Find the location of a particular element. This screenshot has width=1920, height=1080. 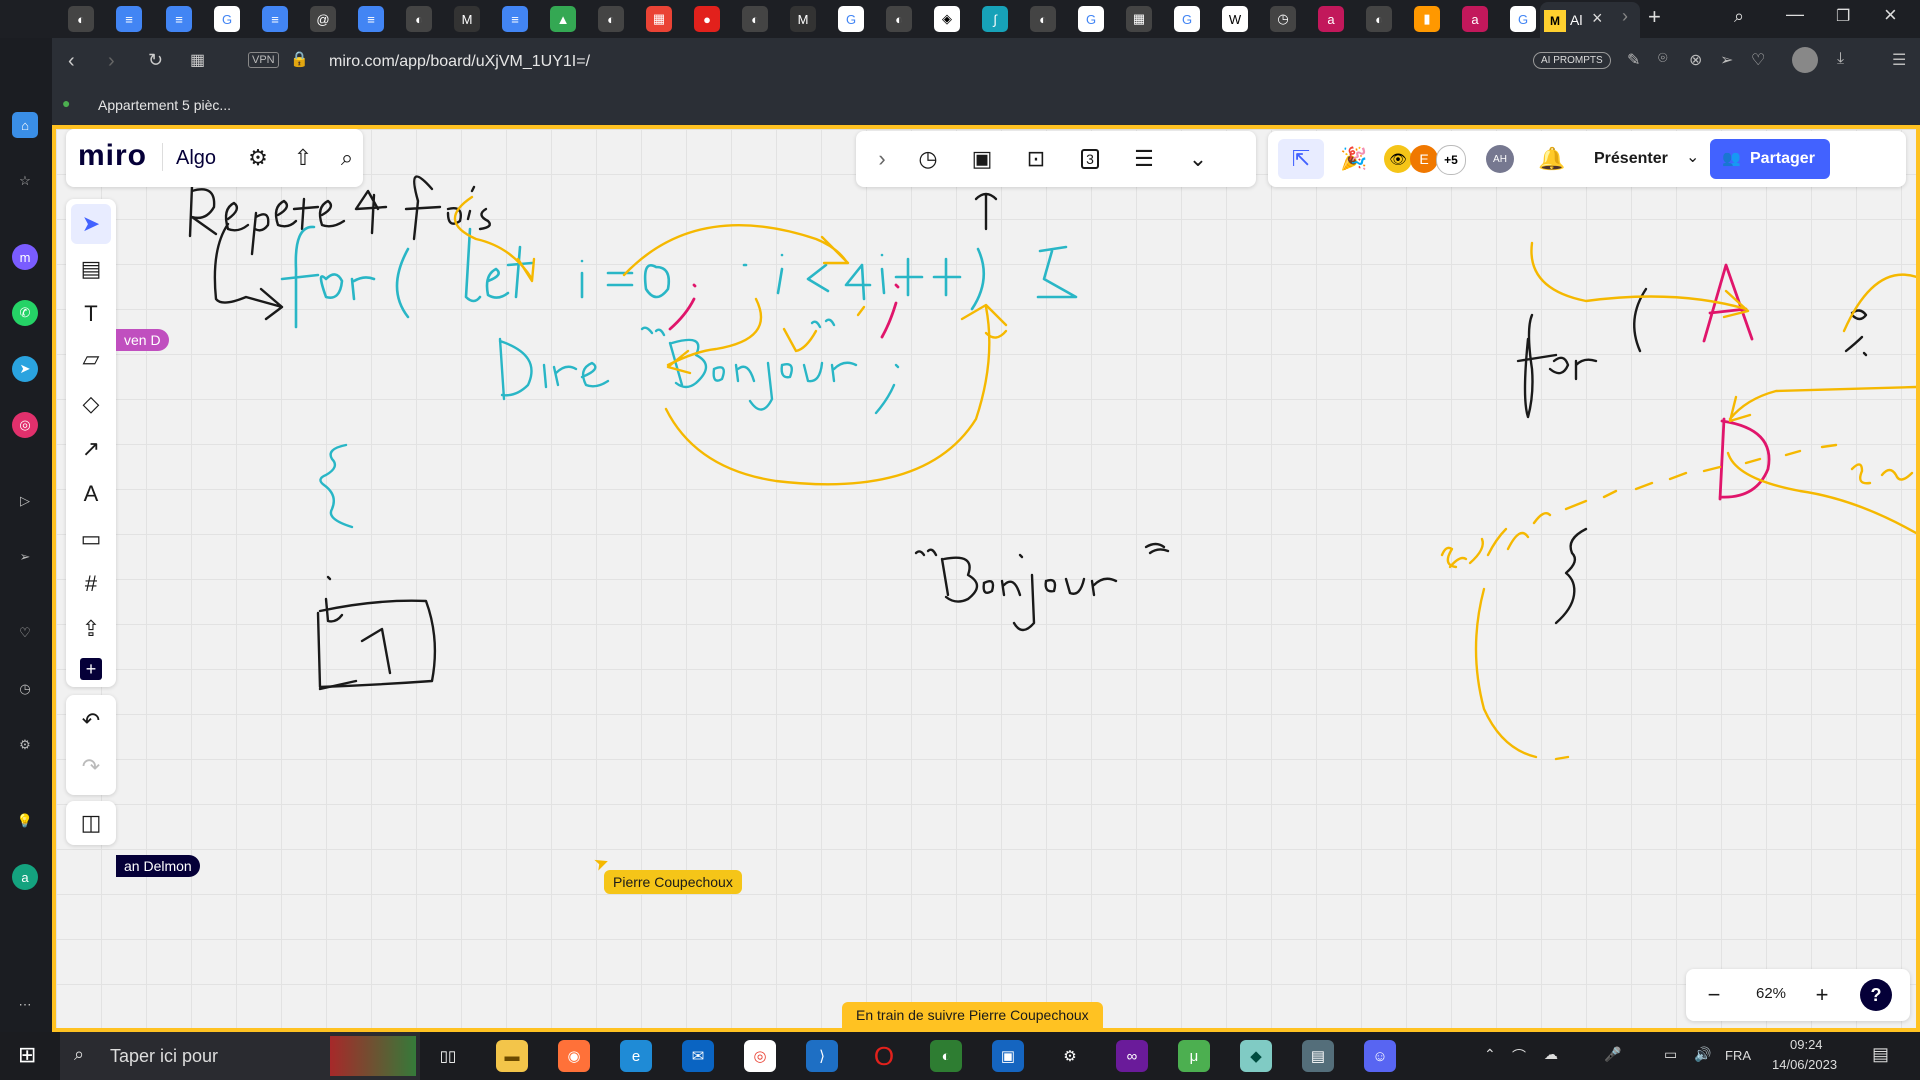

shapes-icon: ◇ is located at coordinates (91, 404).